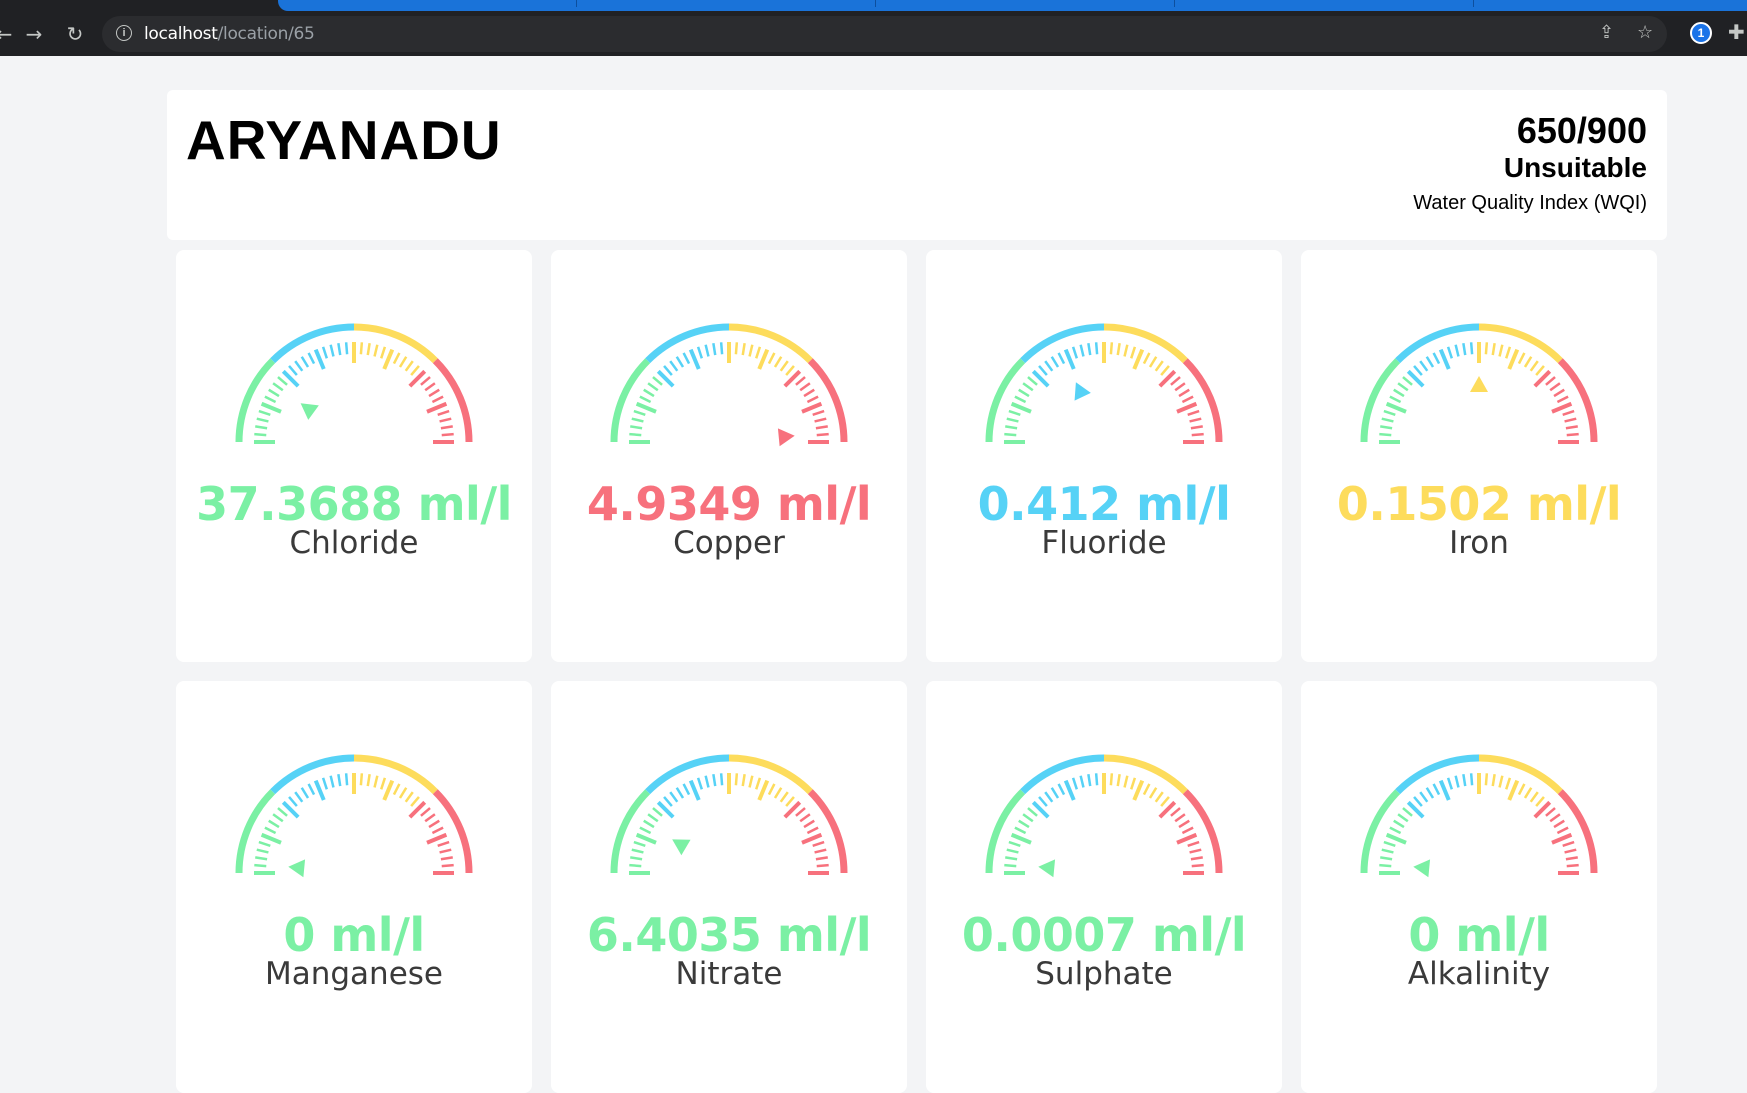 This screenshot has width=1747, height=1093. I want to click on parameter-name: Iron, so click(1479, 543).